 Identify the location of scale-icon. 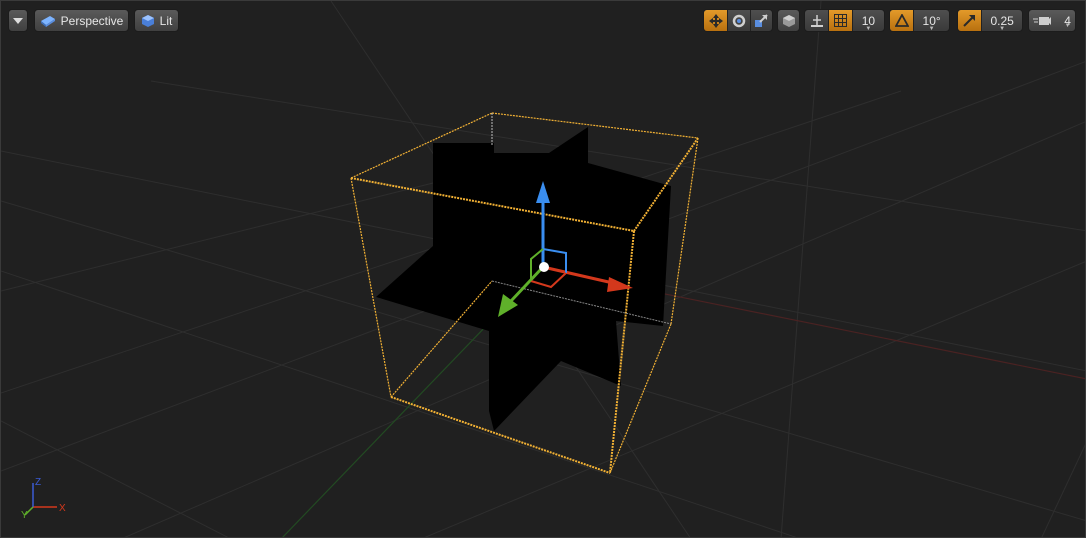
(762, 20).